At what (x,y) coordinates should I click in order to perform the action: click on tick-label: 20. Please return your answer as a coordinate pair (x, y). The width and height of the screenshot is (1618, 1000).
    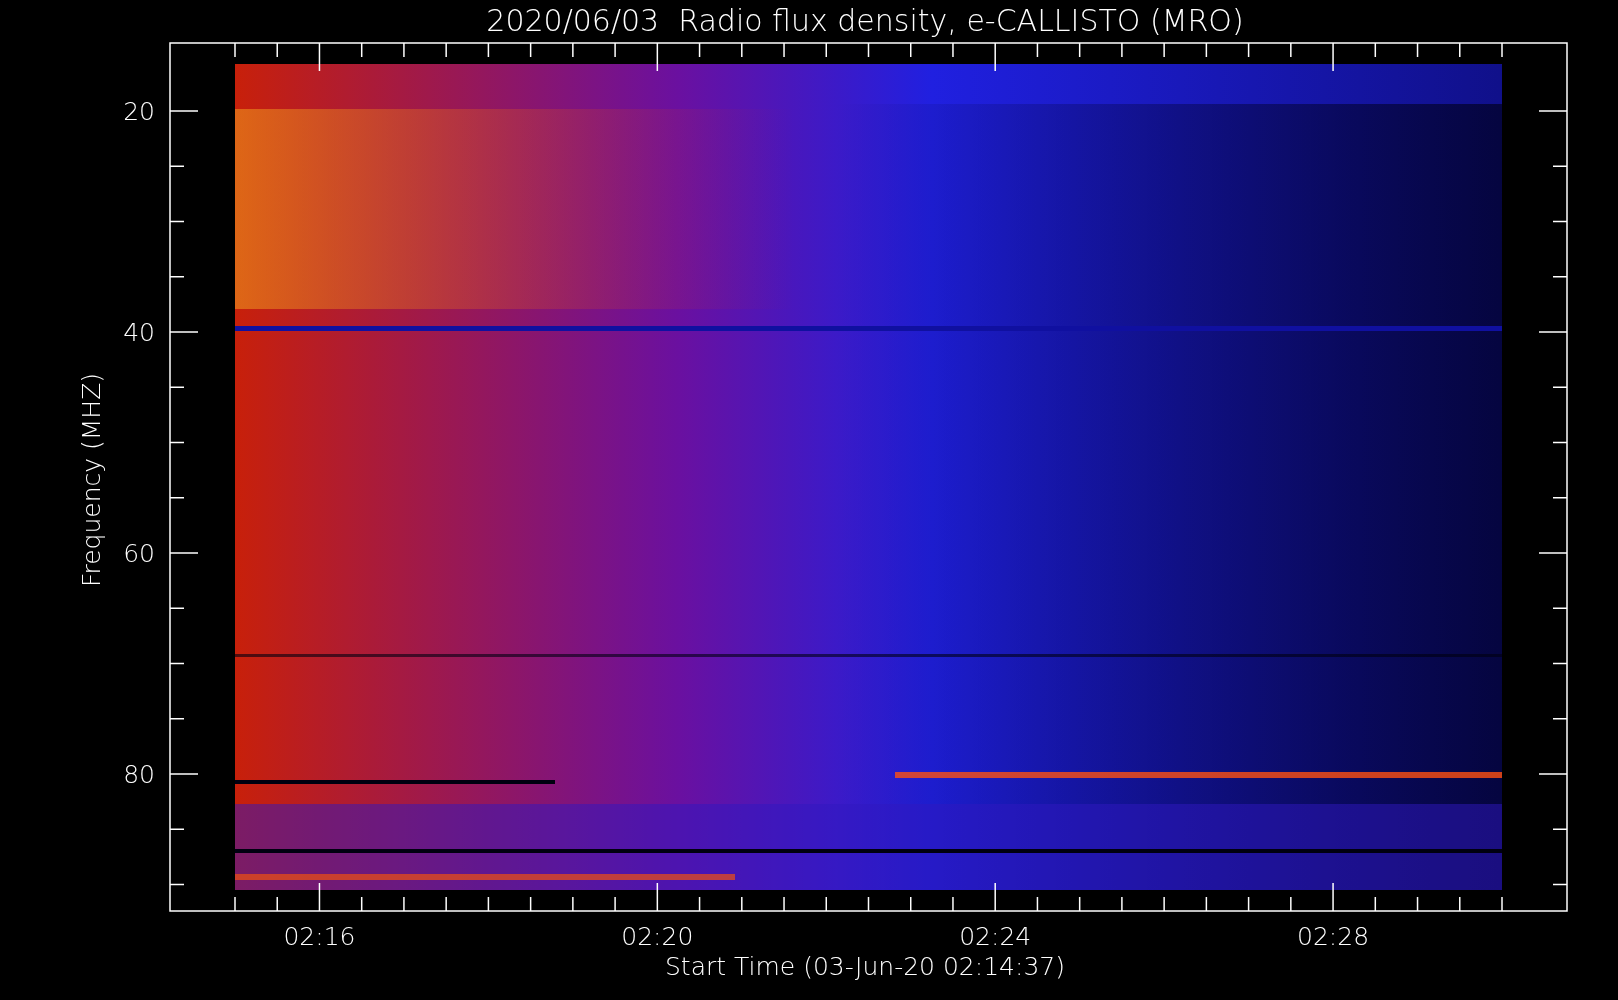
    Looking at the image, I should click on (139, 111).